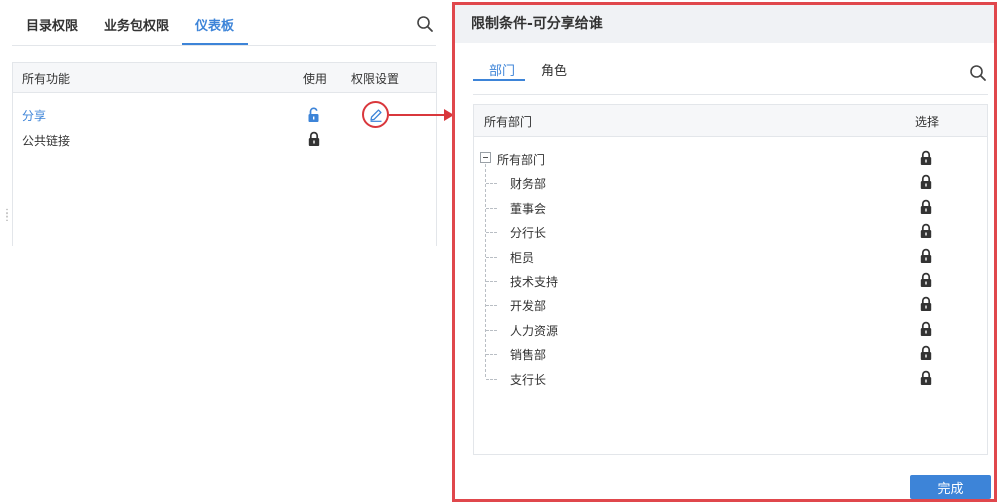 This screenshot has width=1000, height=504. Describe the element at coordinates (534, 281) in the screenshot. I see `tree-item-department: 技术支持` at that location.